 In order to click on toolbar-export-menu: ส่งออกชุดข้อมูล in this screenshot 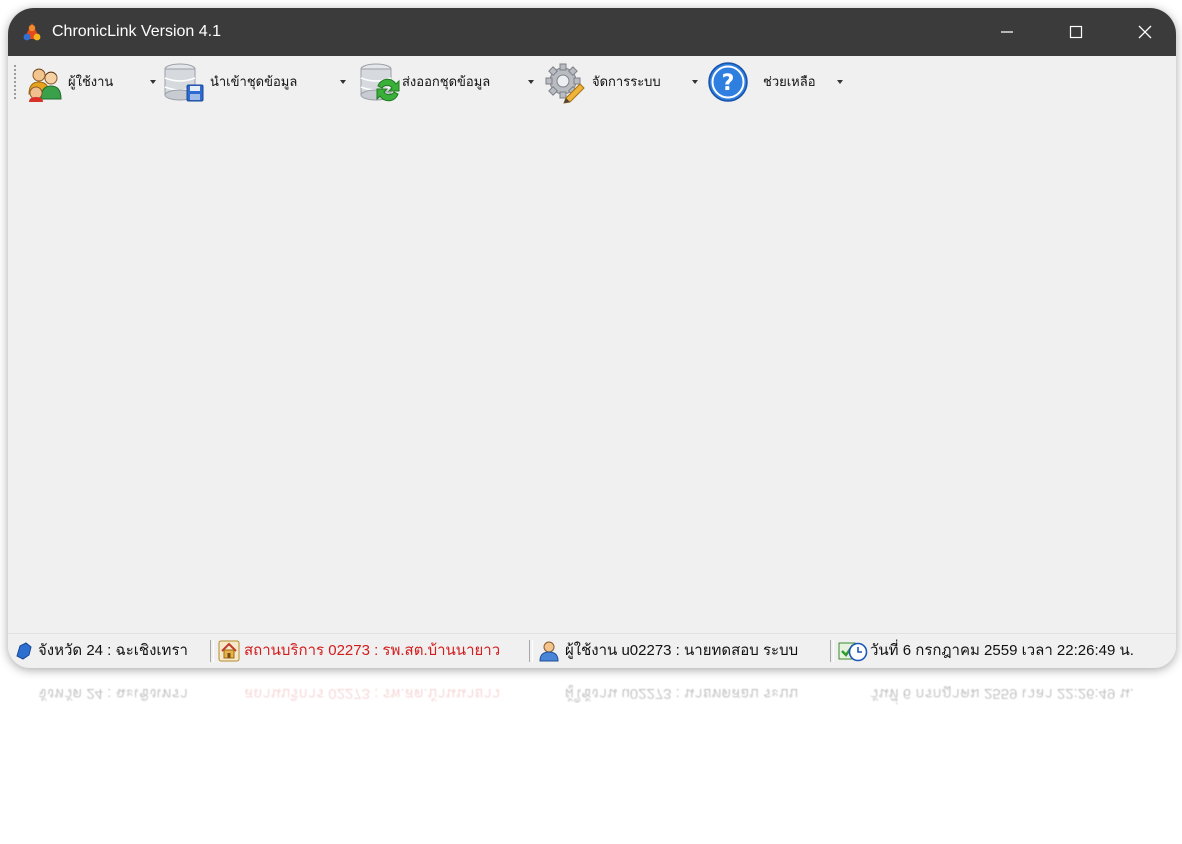, I will do `click(448, 82)`.